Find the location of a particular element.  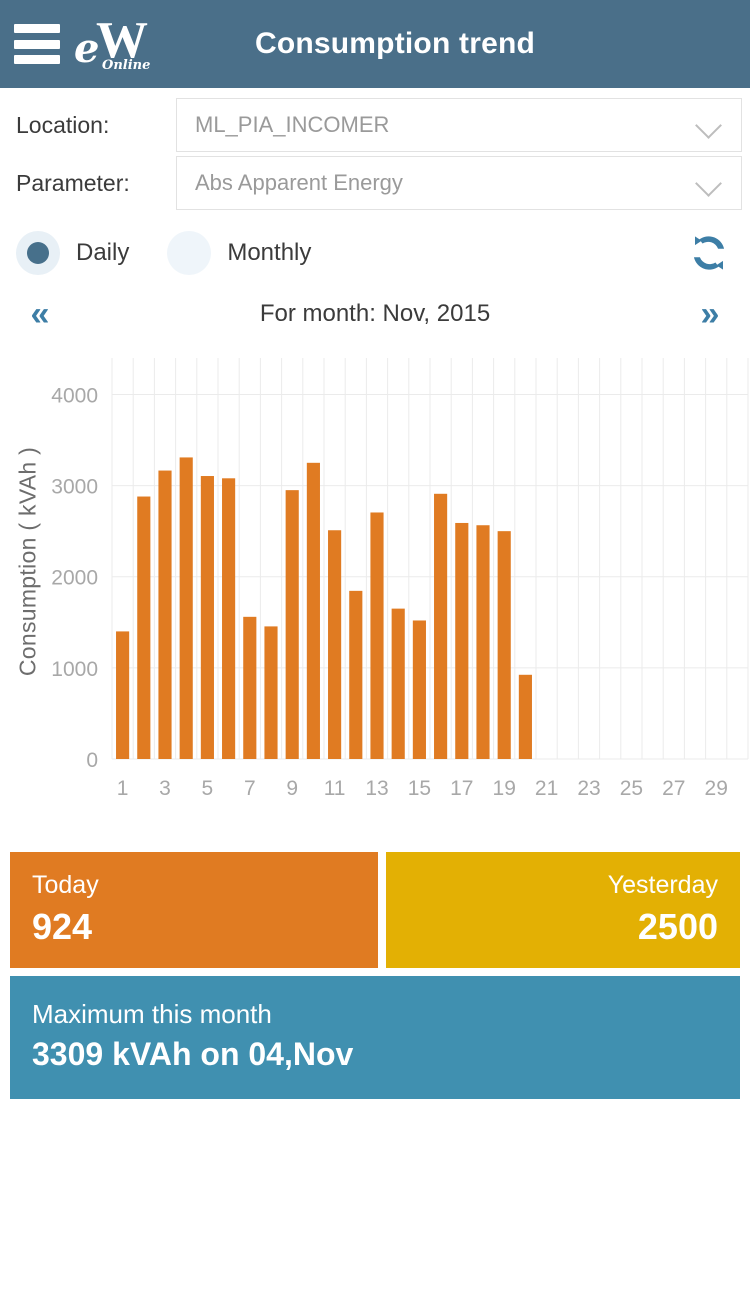

chart-y-tick: 4000 is located at coordinates (74, 395).